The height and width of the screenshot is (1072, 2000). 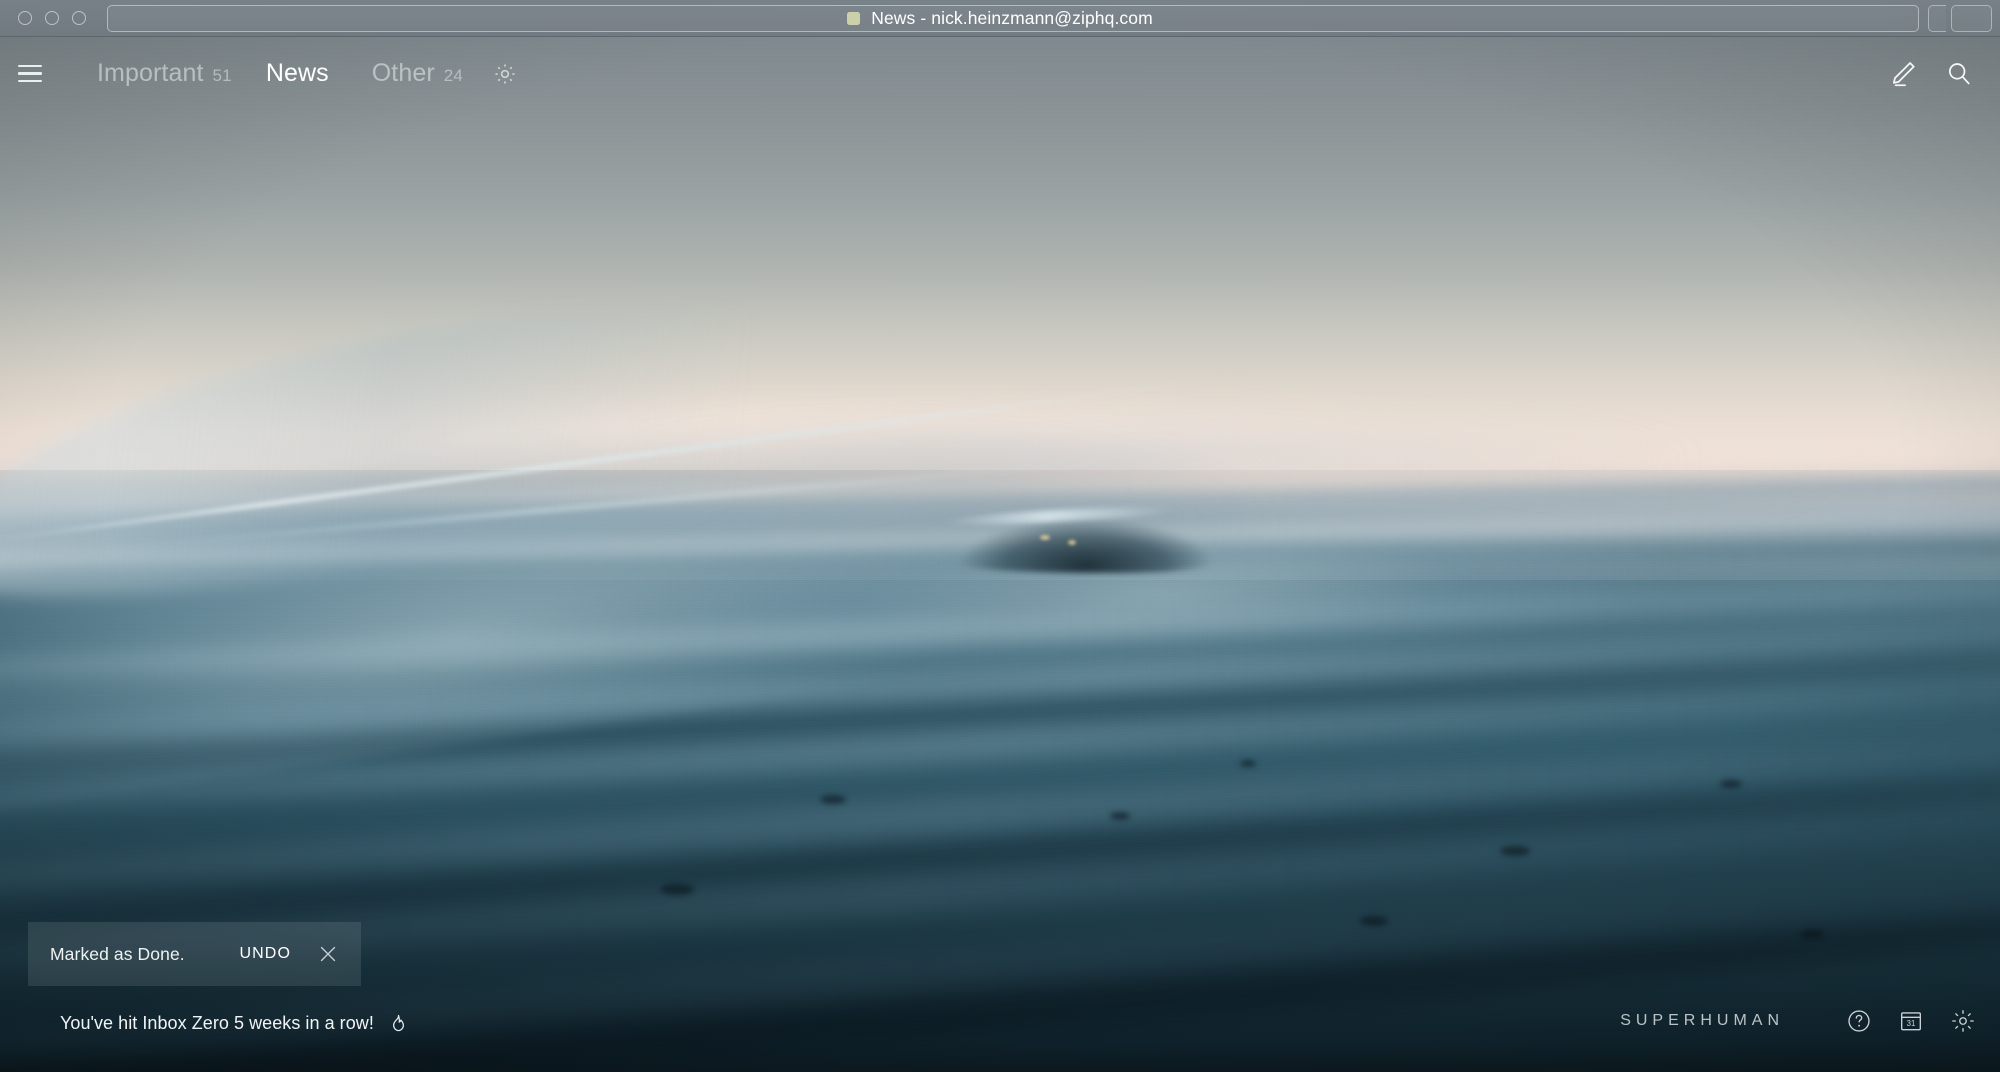 I want to click on superhuman-wordmark: SUPERHUMAN, so click(x=1702, y=1020).